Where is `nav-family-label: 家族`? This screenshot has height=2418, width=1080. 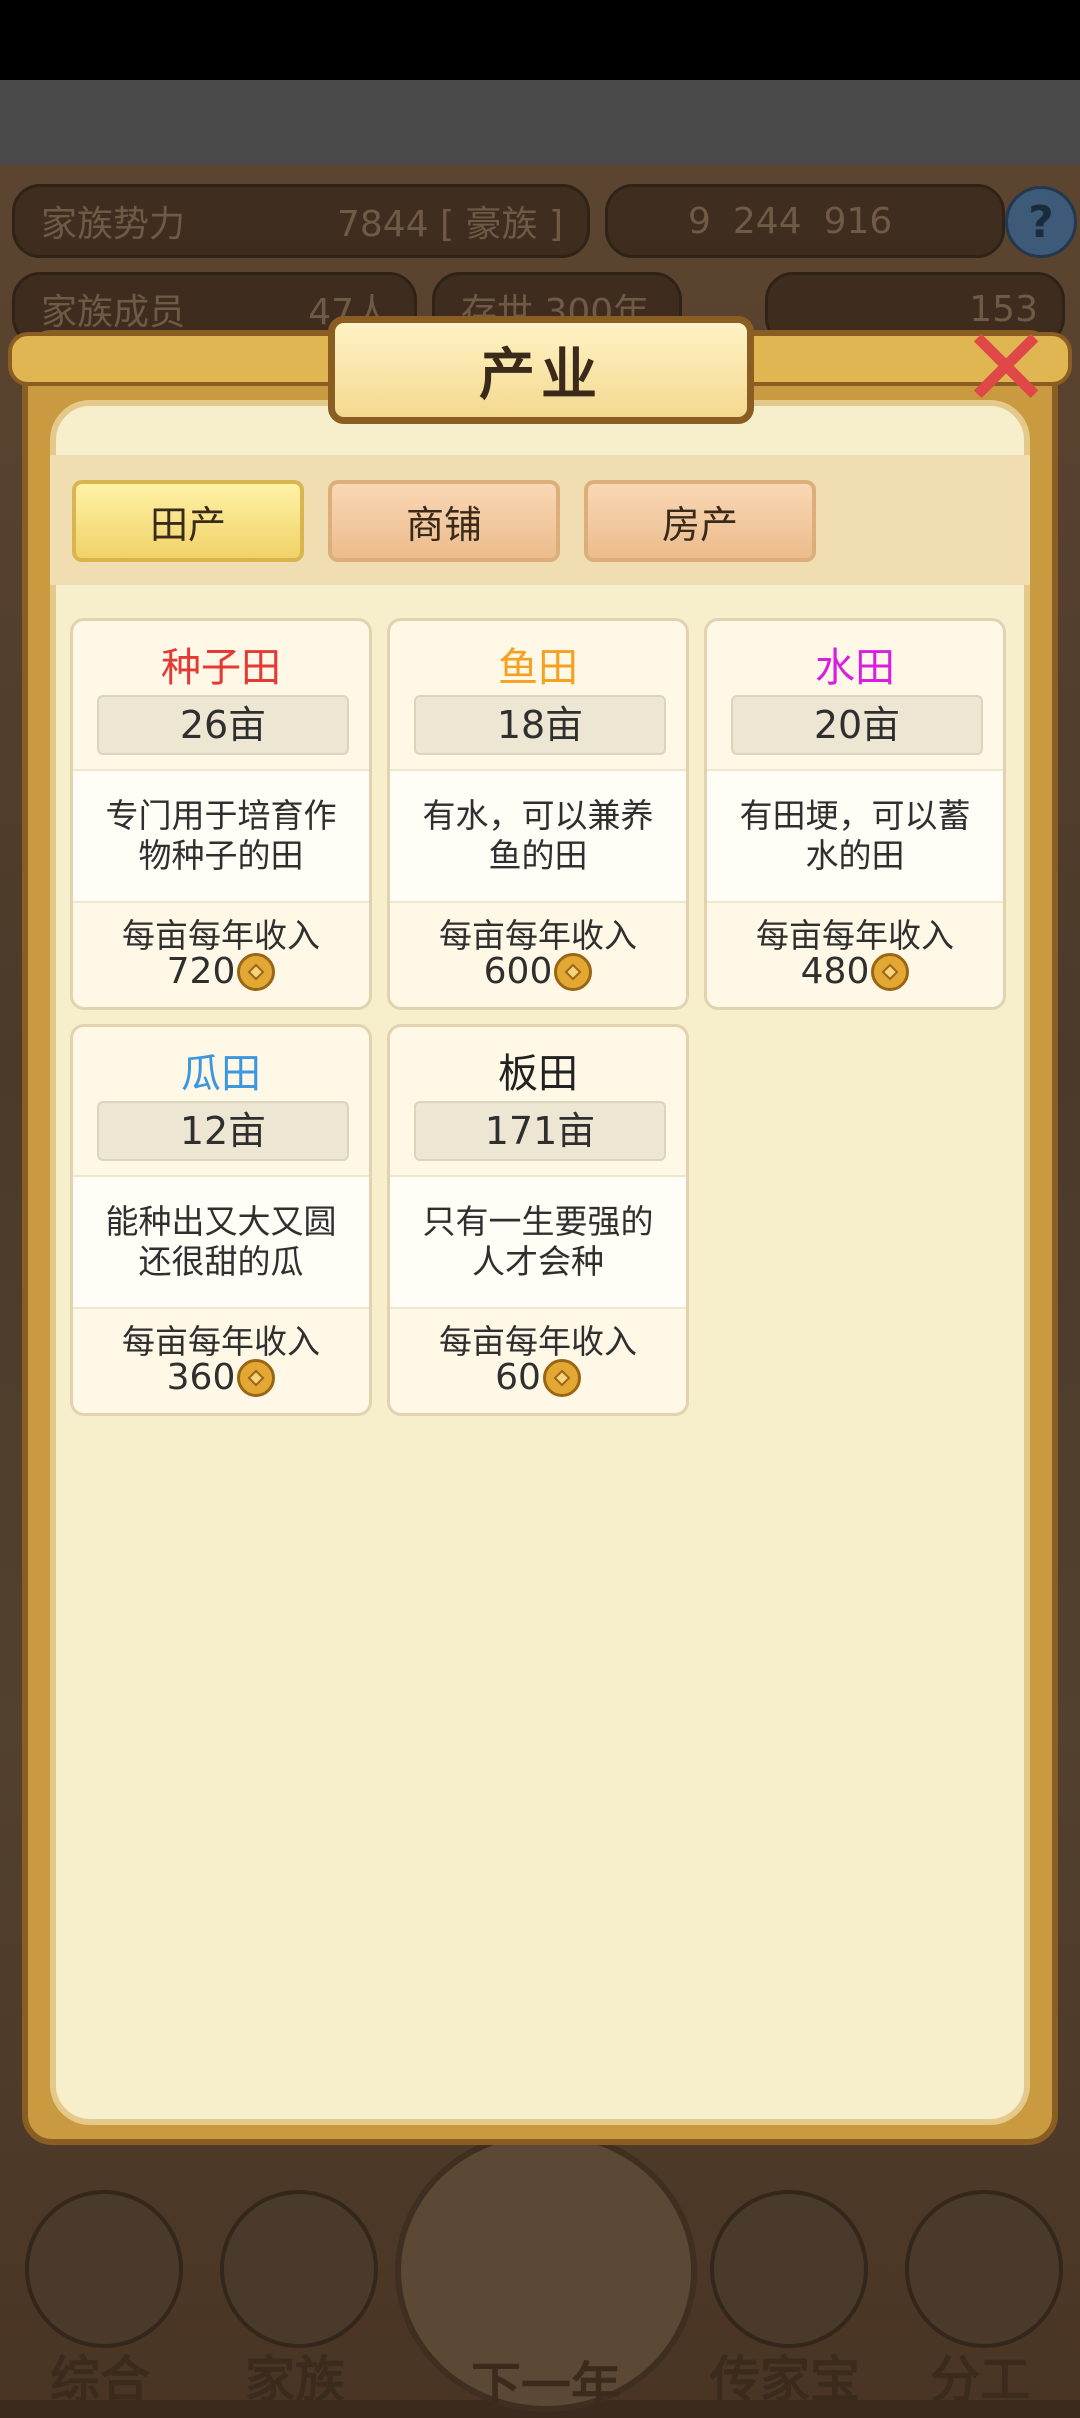 nav-family-label: 家族 is located at coordinates (295, 2380).